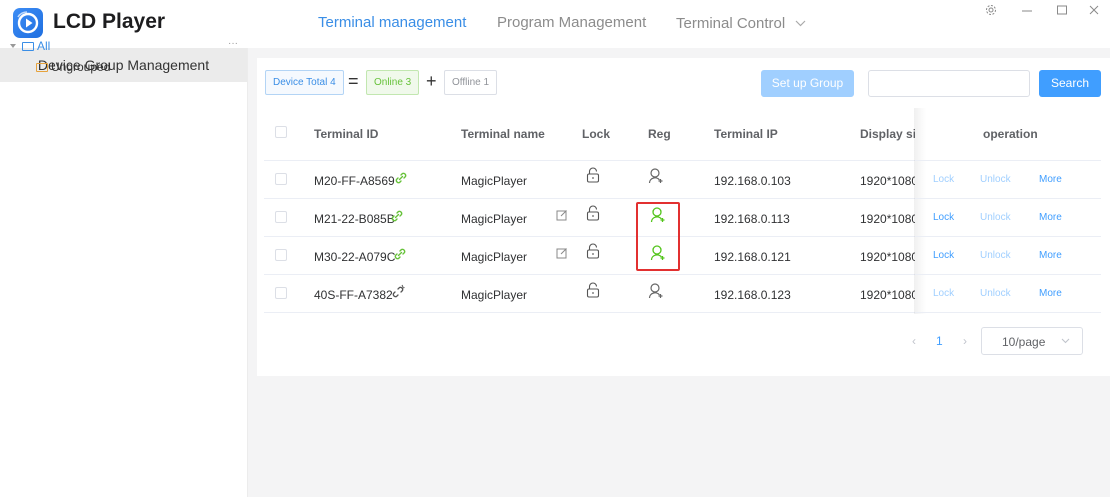  I want to click on search-button: Search, so click(1070, 83).